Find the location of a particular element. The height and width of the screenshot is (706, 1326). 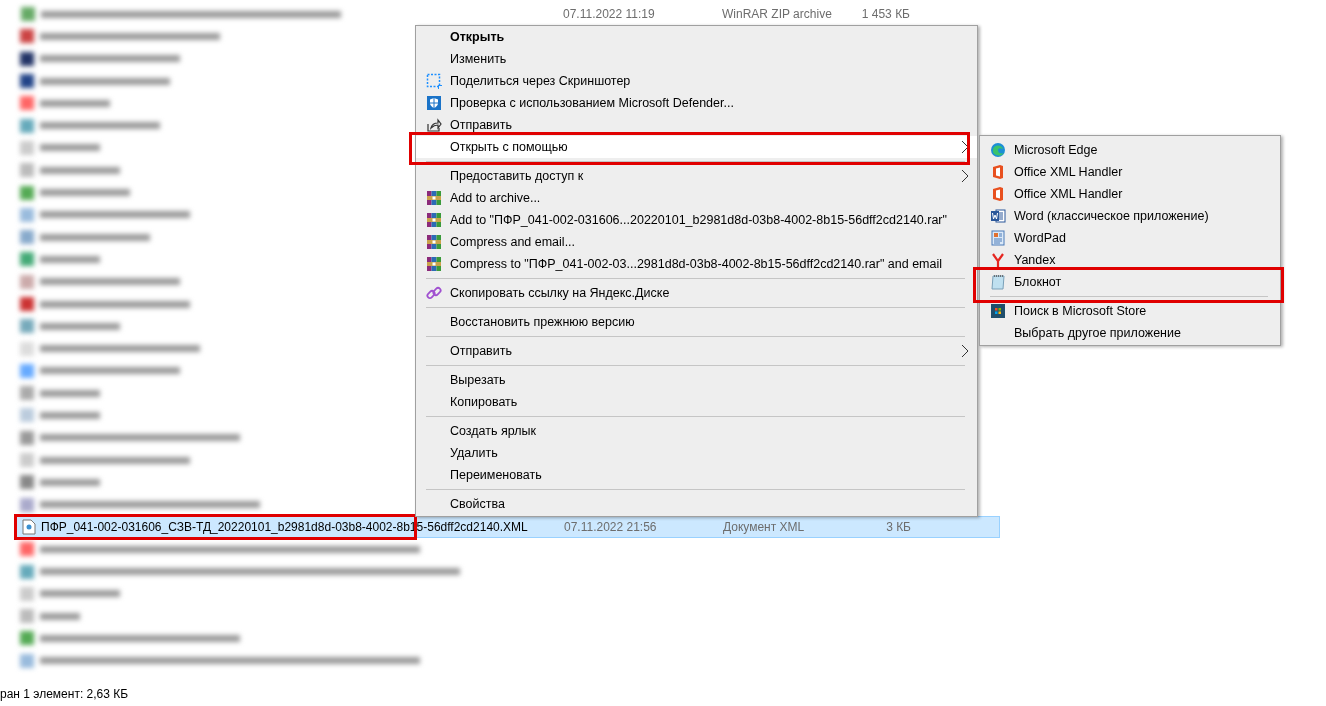

notepad-icon is located at coordinates (998, 282).